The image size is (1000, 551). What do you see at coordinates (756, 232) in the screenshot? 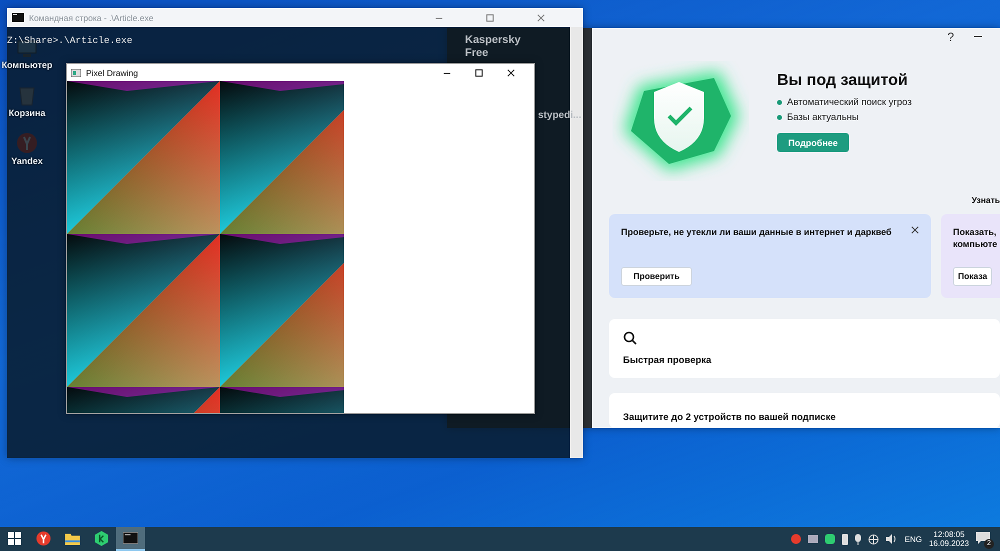
I see `promo-text: Проверьте, не утекли ли ваши данные в интернет и дарквеб` at bounding box center [756, 232].